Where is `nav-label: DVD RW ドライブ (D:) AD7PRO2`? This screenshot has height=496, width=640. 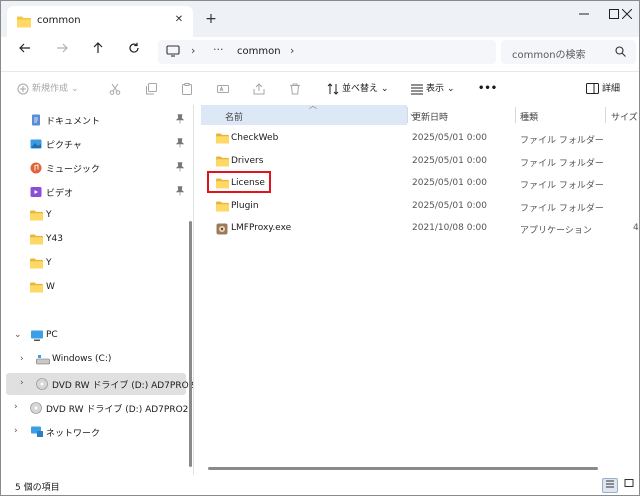
nav-label: DVD RW ドライブ (D:) AD7PRO2 is located at coordinates (123, 386).